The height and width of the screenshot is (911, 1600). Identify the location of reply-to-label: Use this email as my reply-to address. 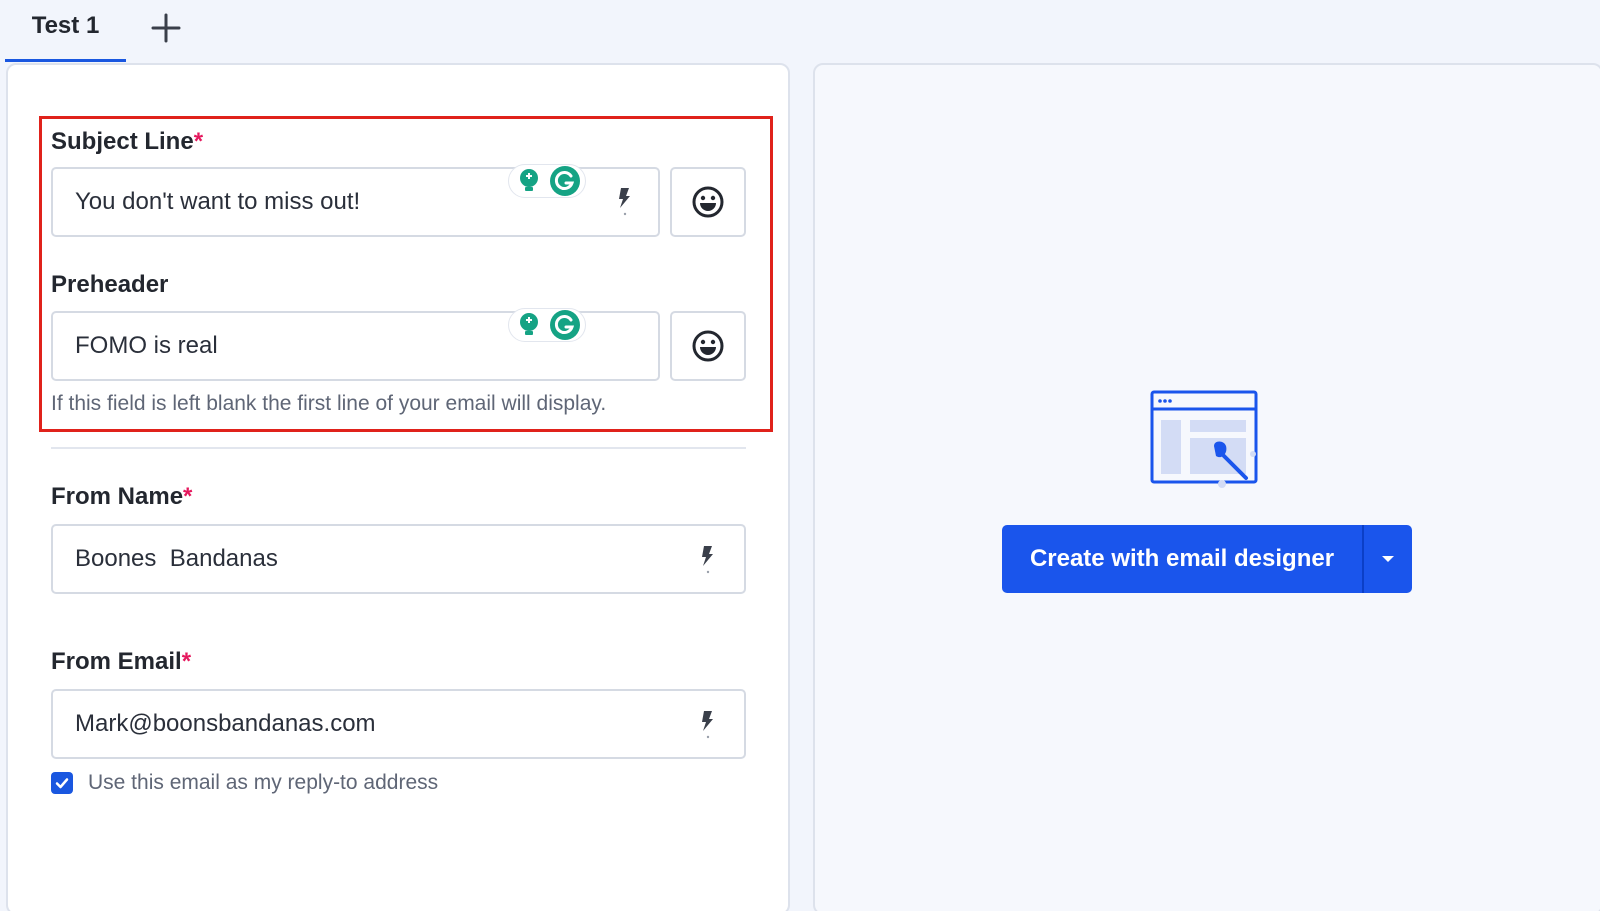
(263, 783).